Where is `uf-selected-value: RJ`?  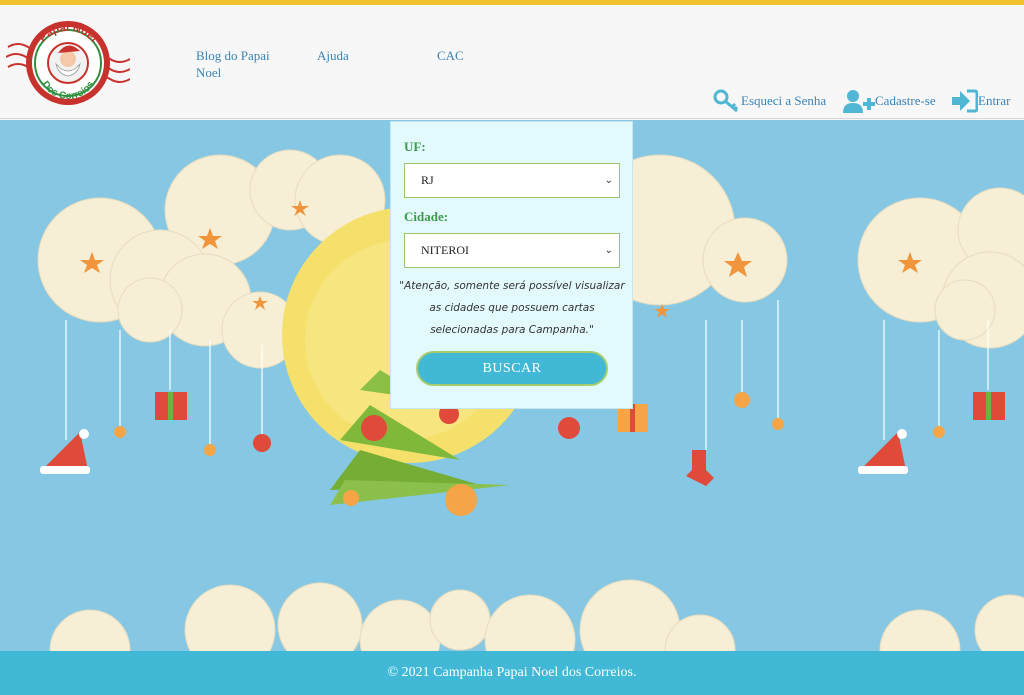 uf-selected-value: RJ is located at coordinates (427, 180).